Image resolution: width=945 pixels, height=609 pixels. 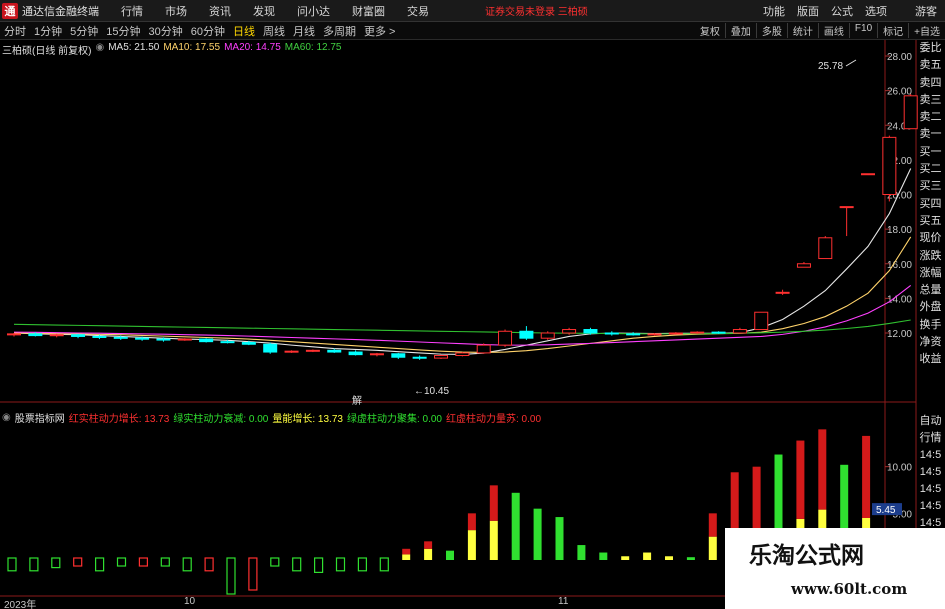 What do you see at coordinates (930, 342) in the screenshot?
I see `quote-field-label: 净资` at bounding box center [930, 342].